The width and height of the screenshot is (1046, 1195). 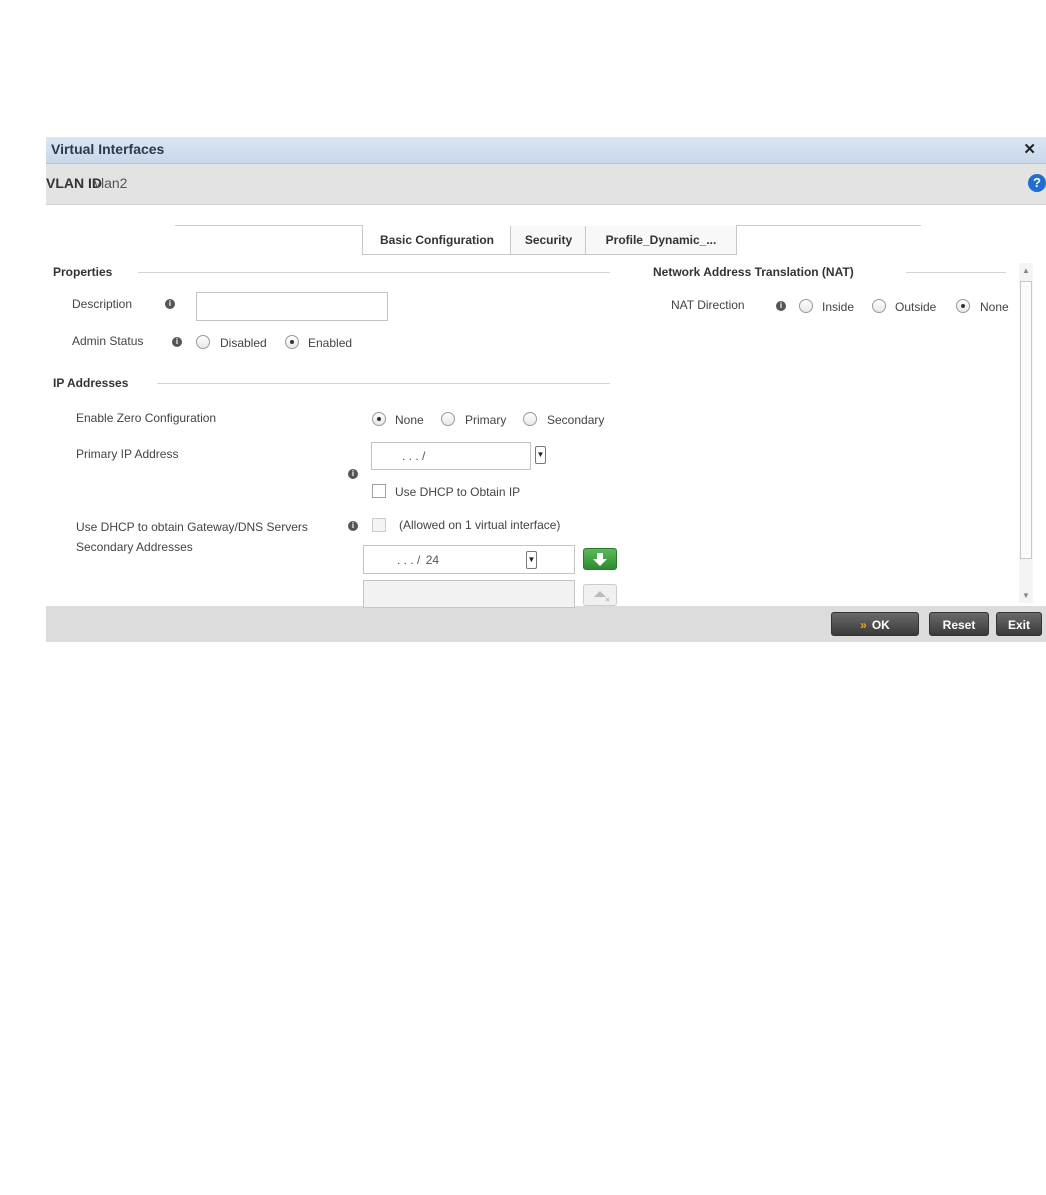 What do you see at coordinates (546, 150) in the screenshot?
I see `title-bar: Virtual Interfaces ✕` at bounding box center [546, 150].